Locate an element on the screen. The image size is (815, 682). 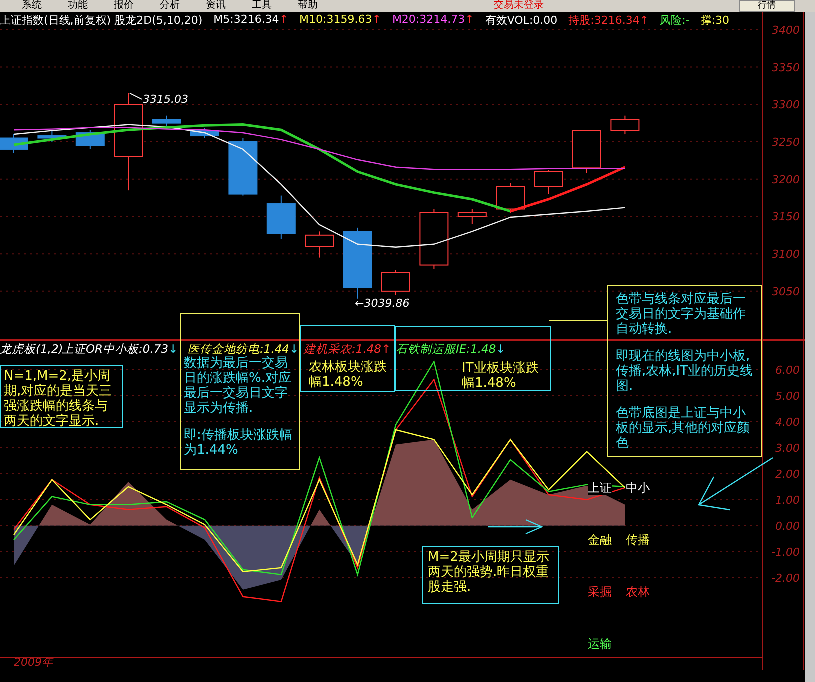
axis-tick-label: 0.00 is located at coordinates (788, 526).